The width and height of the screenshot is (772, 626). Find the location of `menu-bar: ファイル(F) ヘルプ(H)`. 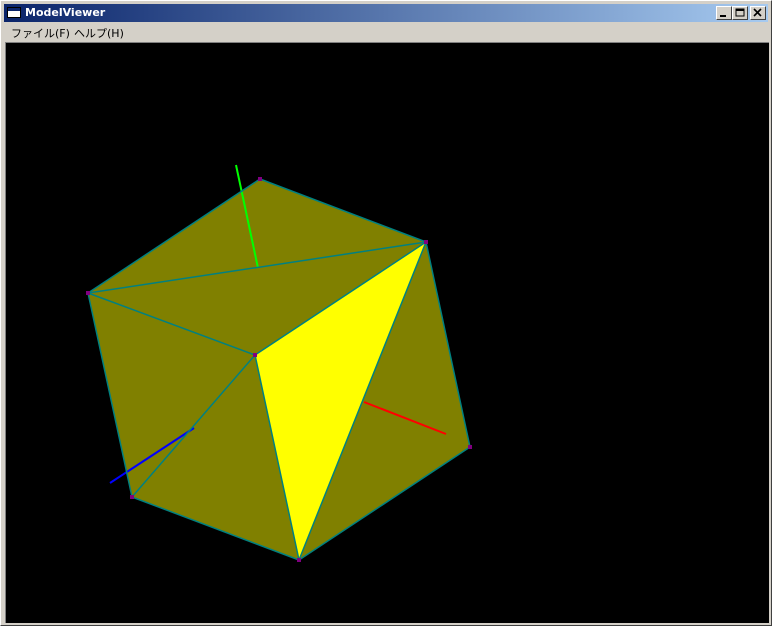

menu-bar: ファイル(F) ヘルプ(H) is located at coordinates (386, 32).